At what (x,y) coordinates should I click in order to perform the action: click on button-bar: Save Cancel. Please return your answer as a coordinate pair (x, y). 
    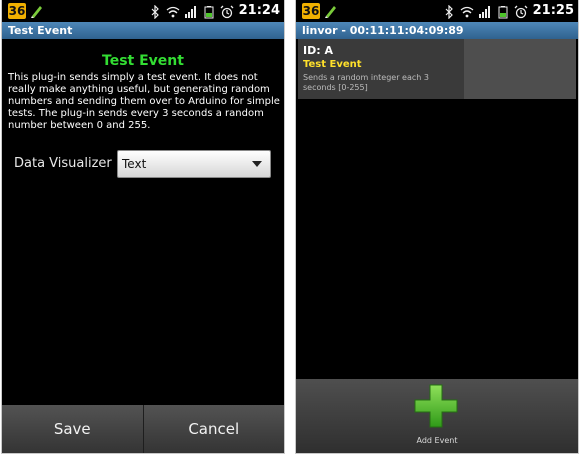
    Looking at the image, I should click on (143, 429).